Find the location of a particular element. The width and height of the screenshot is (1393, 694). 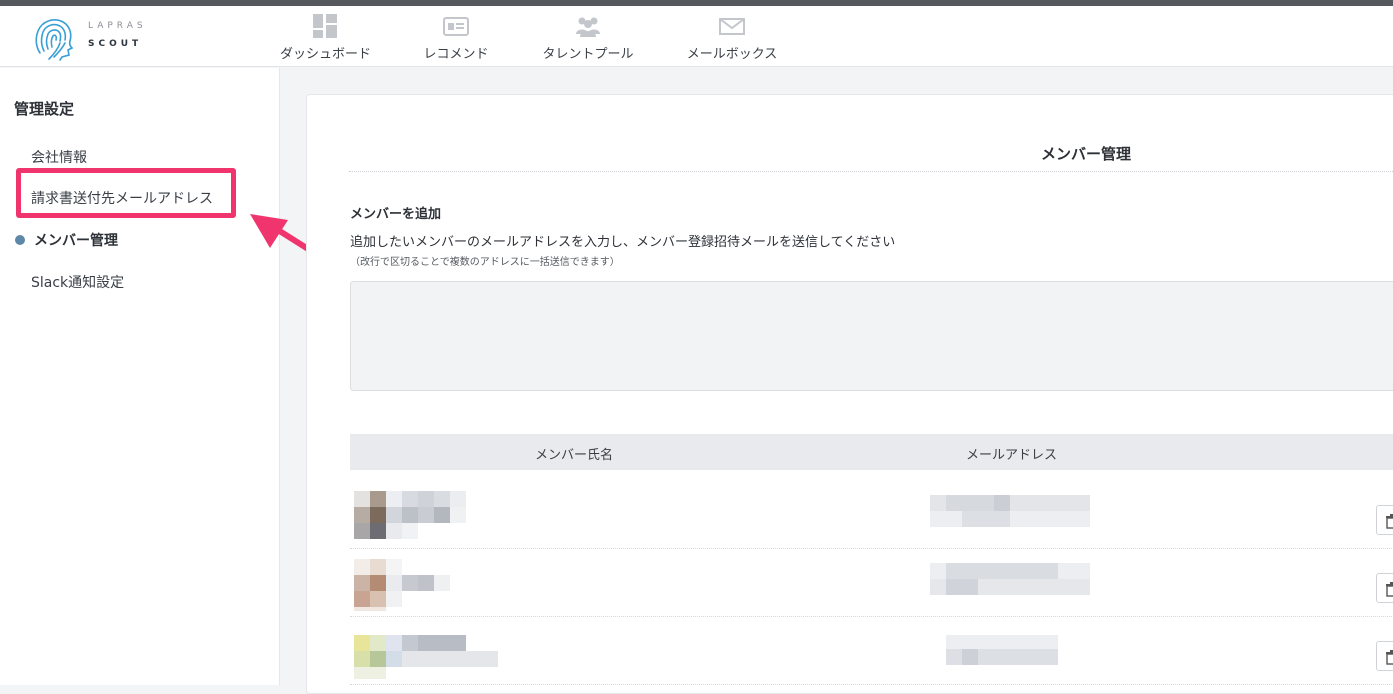

add-member-note: （改行で区切ることで複数のアドレスに一括送信できます） is located at coordinates (485, 262).